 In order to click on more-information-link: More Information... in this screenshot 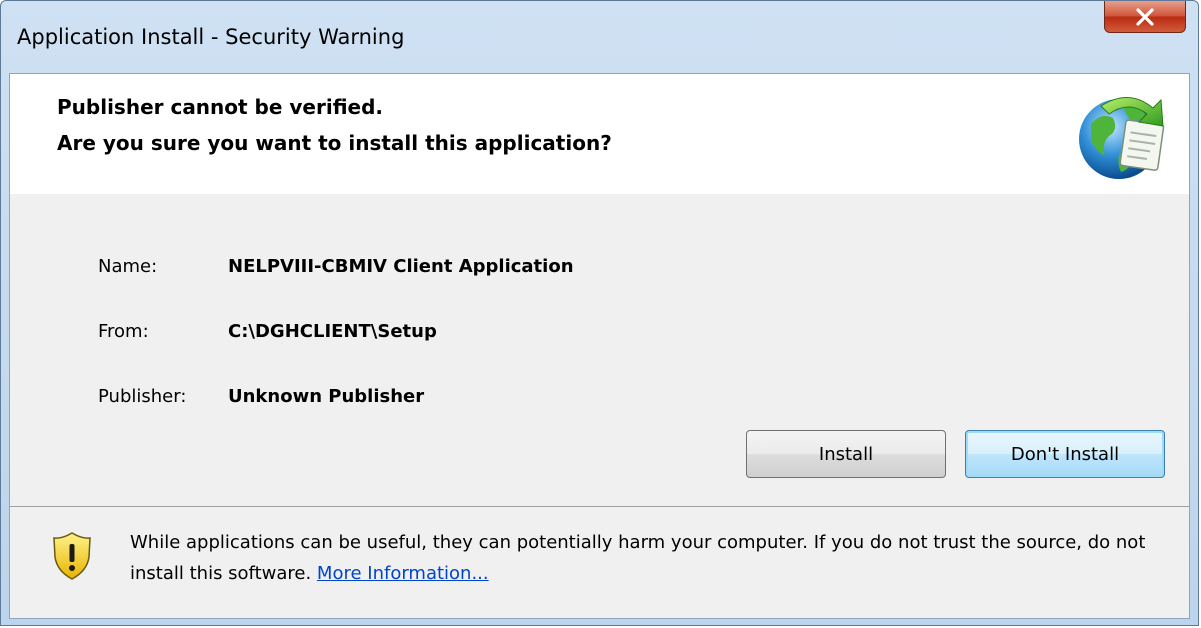, I will do `click(403, 573)`.